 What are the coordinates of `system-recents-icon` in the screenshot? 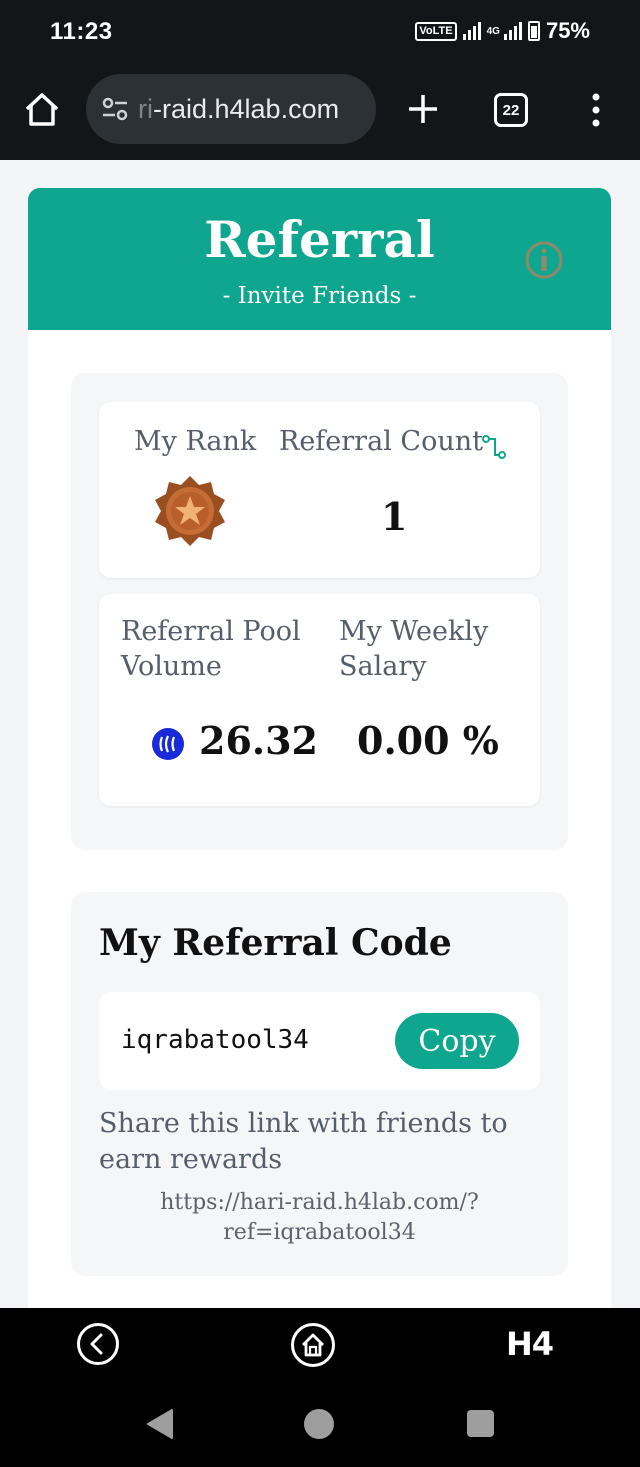 It's located at (480, 1423).